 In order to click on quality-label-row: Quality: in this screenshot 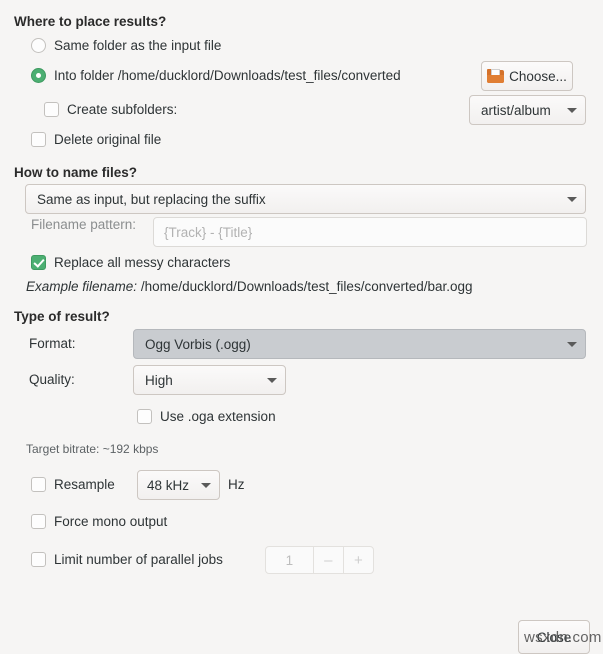, I will do `click(52, 379)`.